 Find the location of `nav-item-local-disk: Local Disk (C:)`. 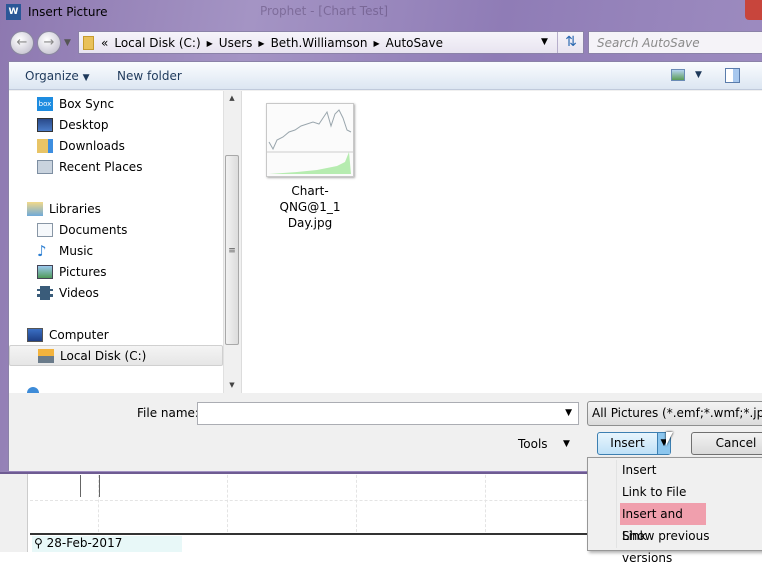

nav-item-local-disk: Local Disk (C:) is located at coordinates (116, 355).